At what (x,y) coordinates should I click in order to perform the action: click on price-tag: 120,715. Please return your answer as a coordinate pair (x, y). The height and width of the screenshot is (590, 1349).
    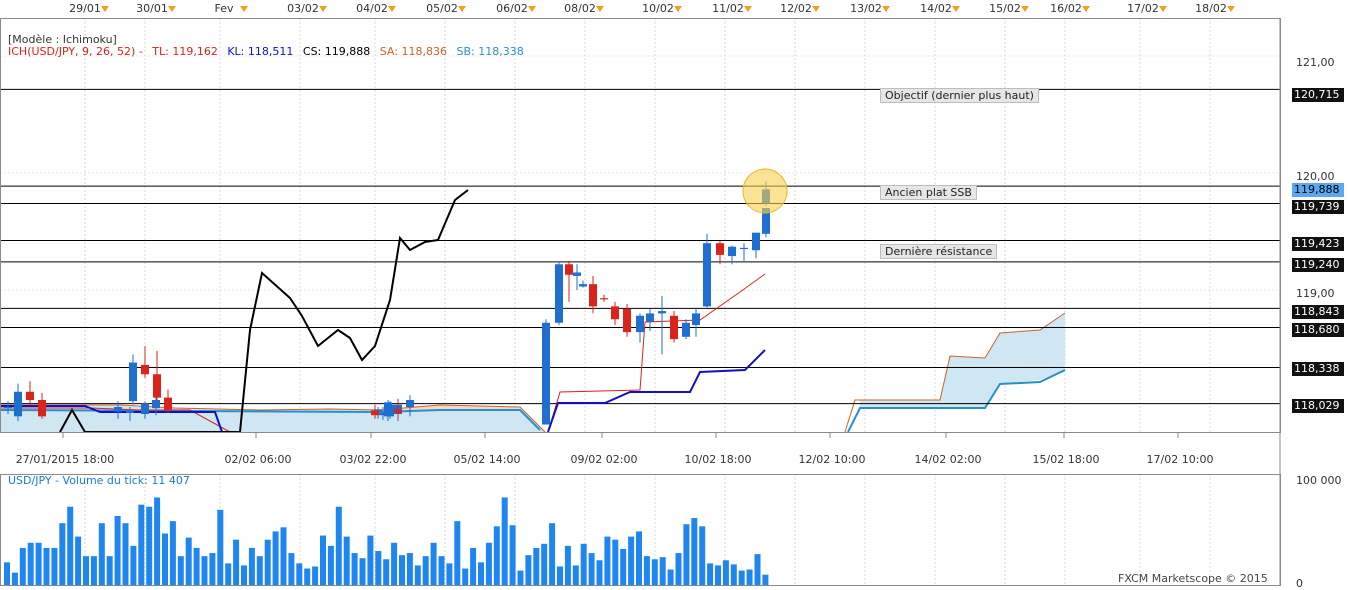
    Looking at the image, I should click on (1318, 95).